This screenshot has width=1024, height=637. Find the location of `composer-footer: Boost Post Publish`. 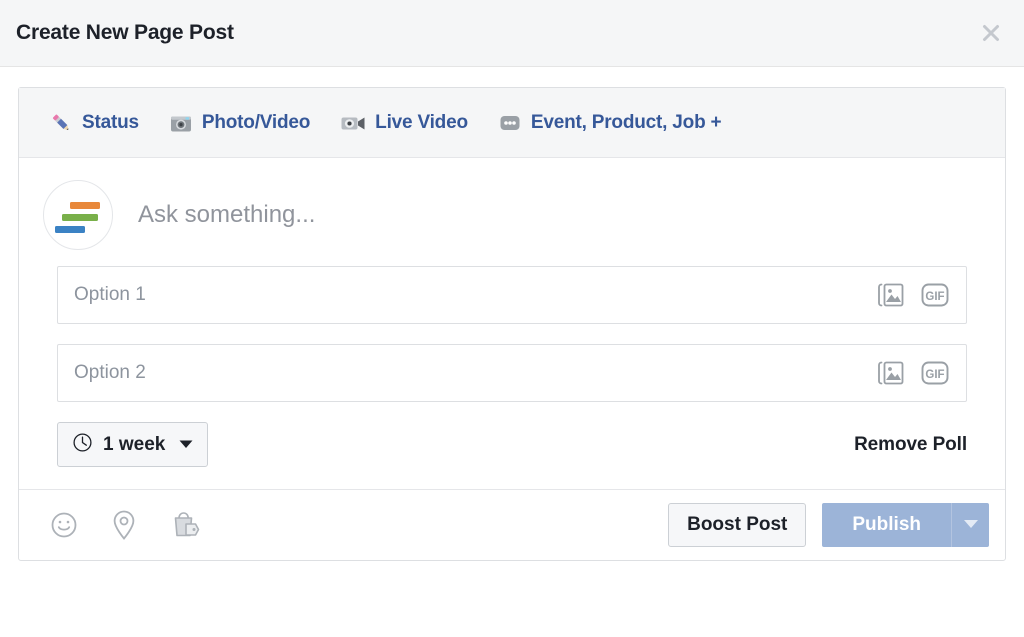

composer-footer: Boost Post Publish is located at coordinates (512, 524).